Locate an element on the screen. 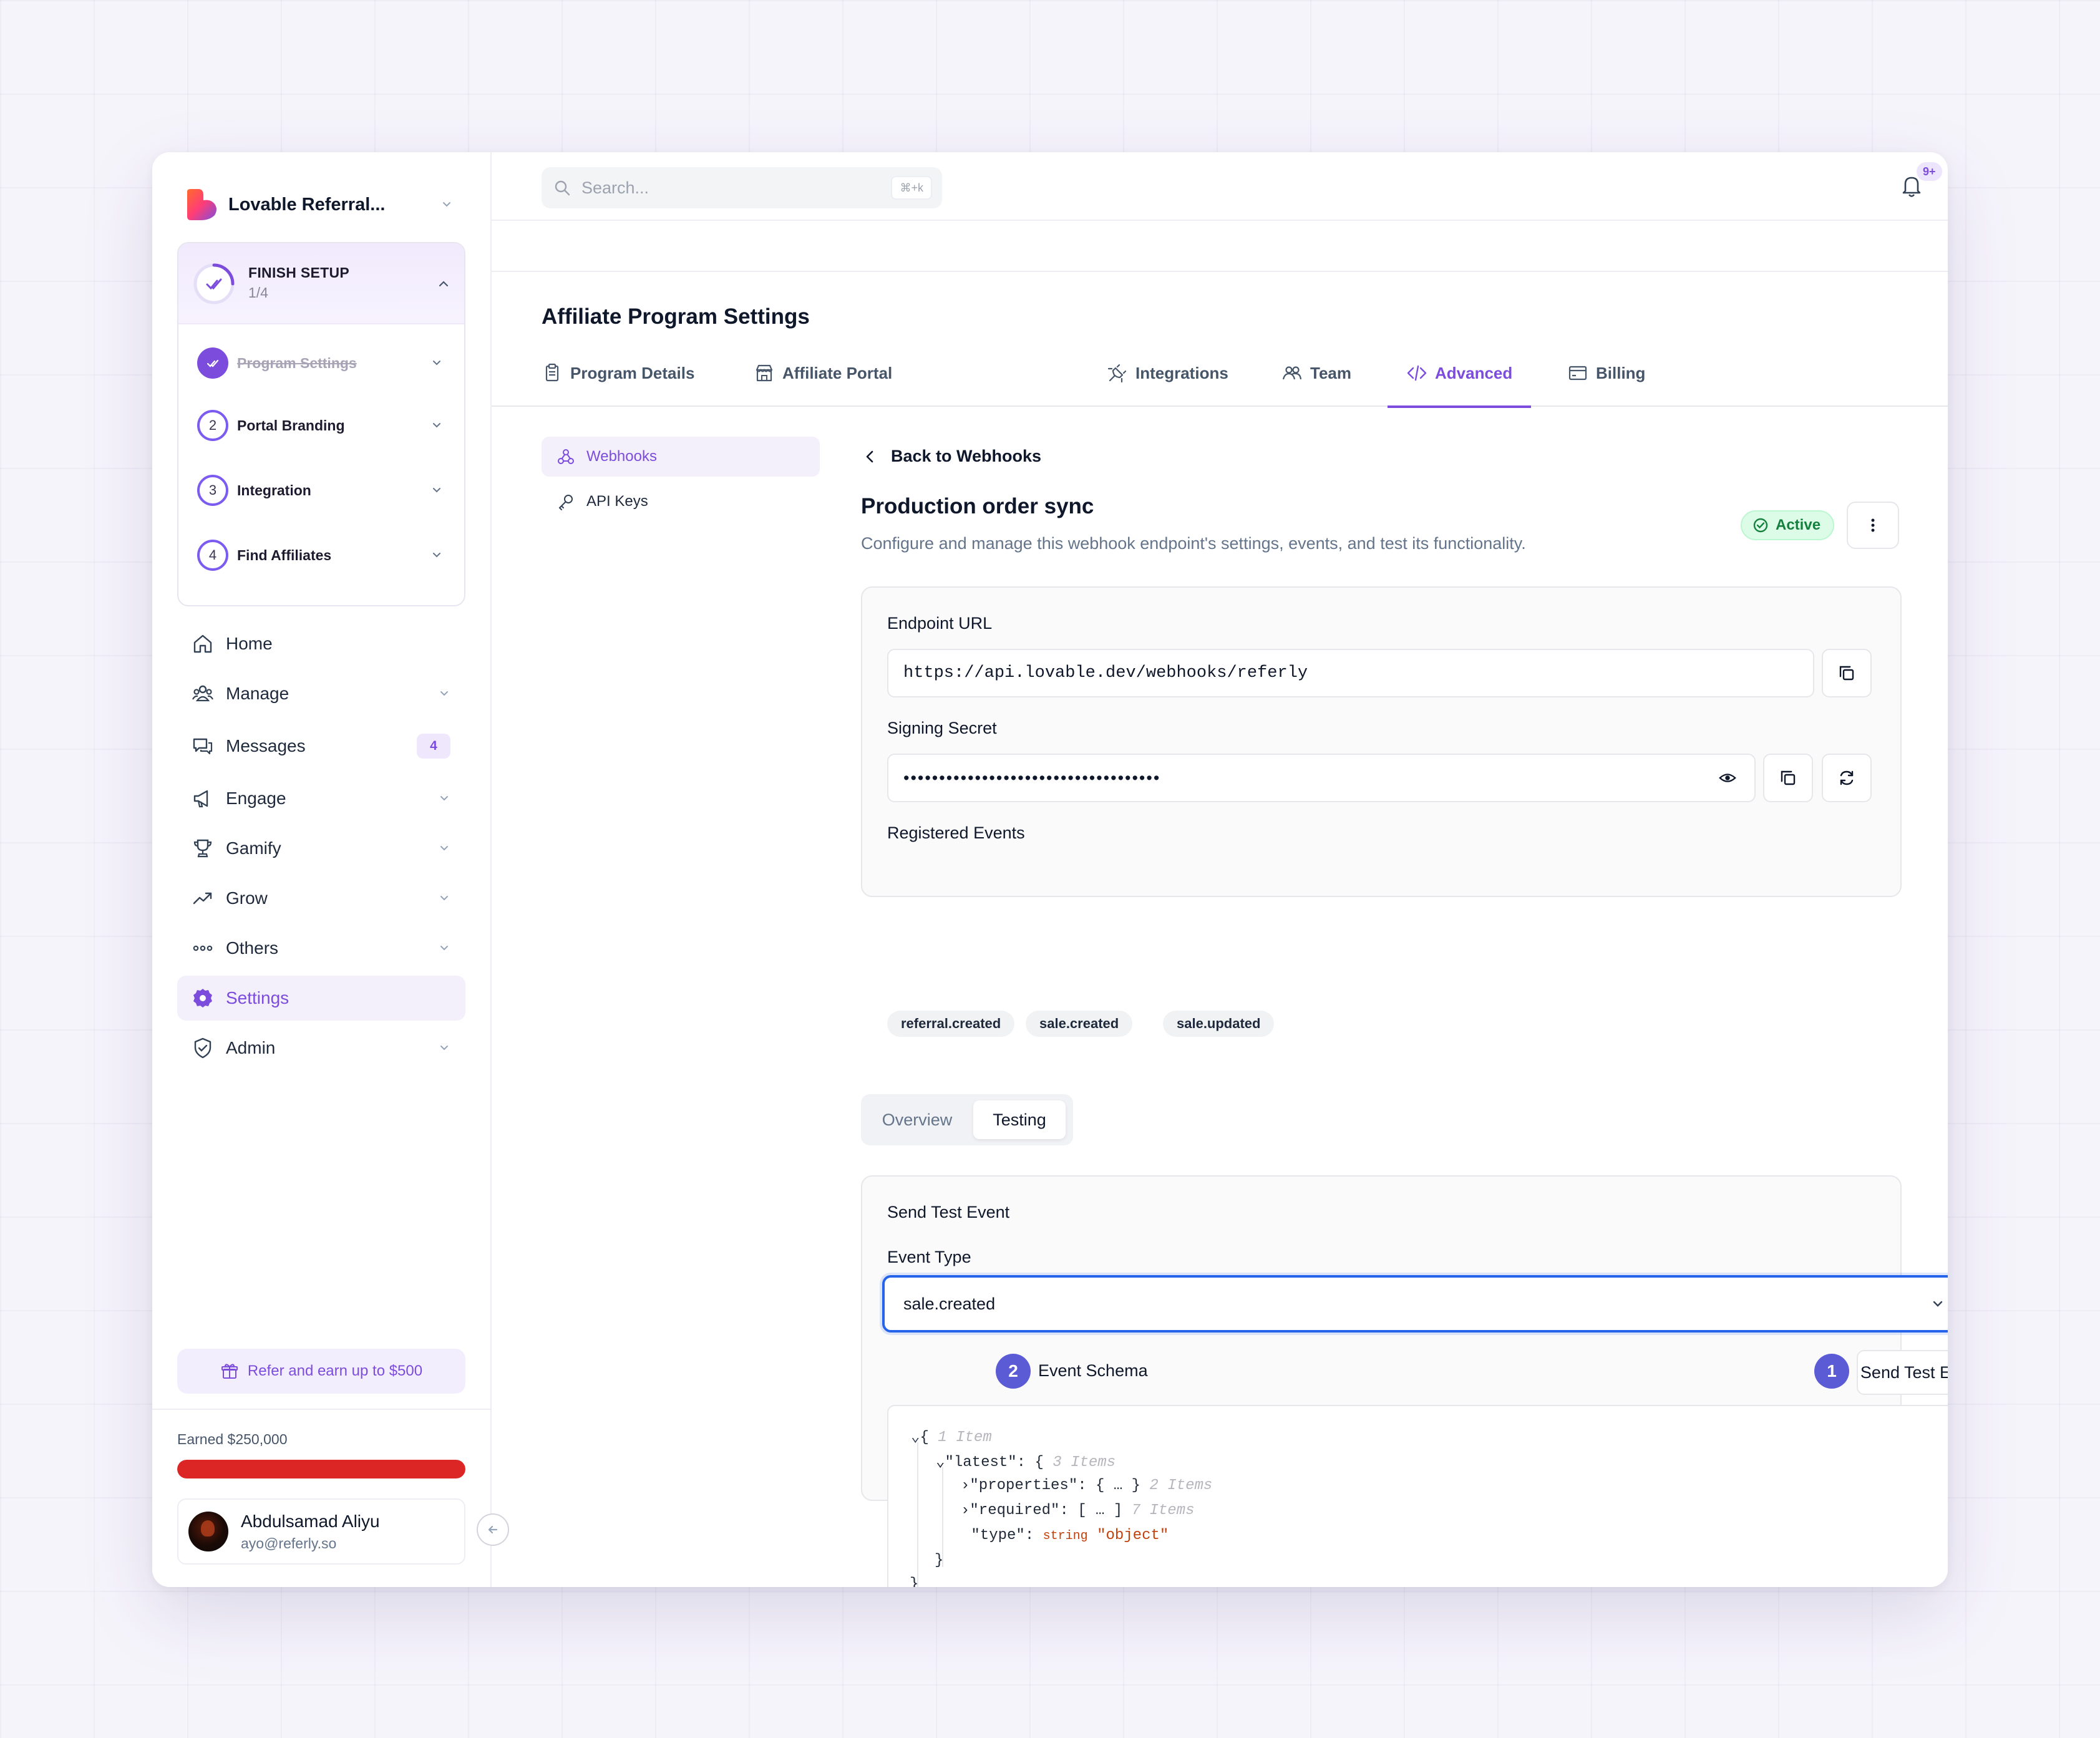 This screenshot has width=2100, height=1738. sidebar-item-others: Others is located at coordinates (321, 948).